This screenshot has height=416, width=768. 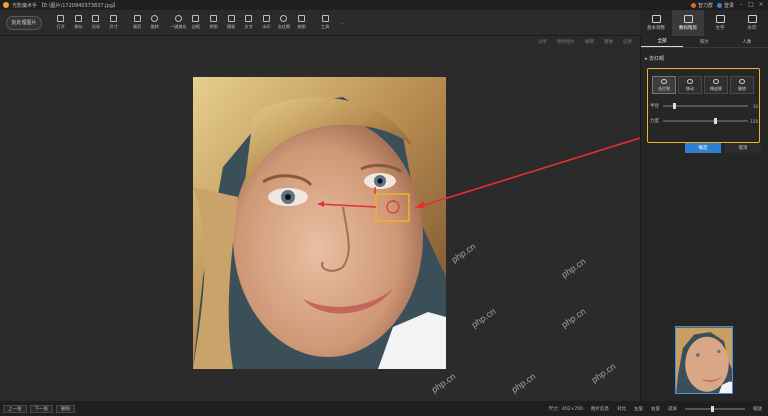 What do you see at coordinates (60, 26) in the screenshot?
I see `tool-label: 打开` at bounding box center [60, 26].